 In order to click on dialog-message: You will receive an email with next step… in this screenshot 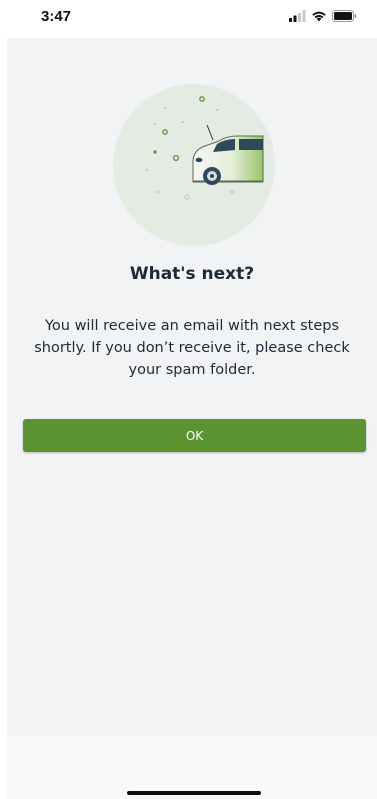, I will do `click(192, 348)`.